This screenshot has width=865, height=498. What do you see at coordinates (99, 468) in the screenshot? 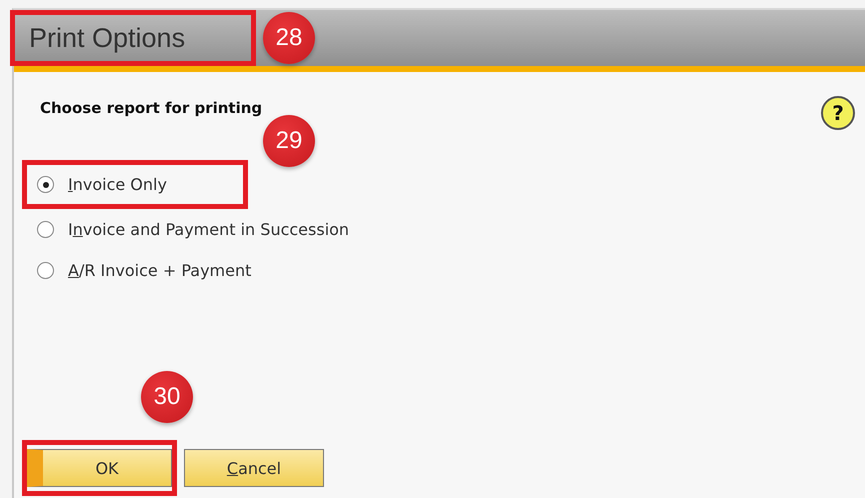
I see `dialog-button: OK` at bounding box center [99, 468].